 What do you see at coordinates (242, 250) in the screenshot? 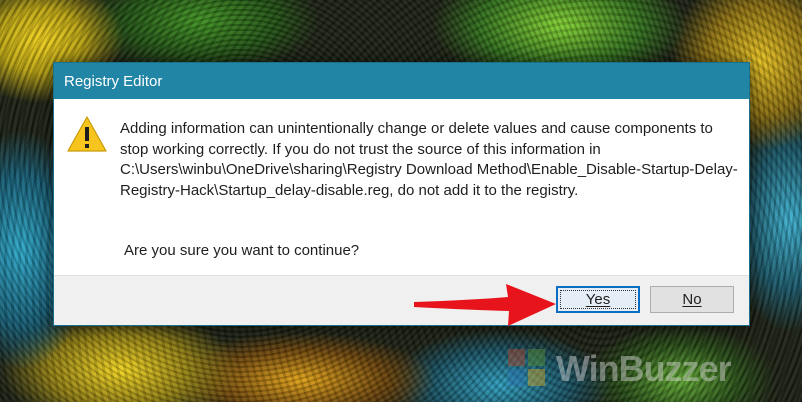
I see `dialog-question: Are you sure you want to continue?` at bounding box center [242, 250].